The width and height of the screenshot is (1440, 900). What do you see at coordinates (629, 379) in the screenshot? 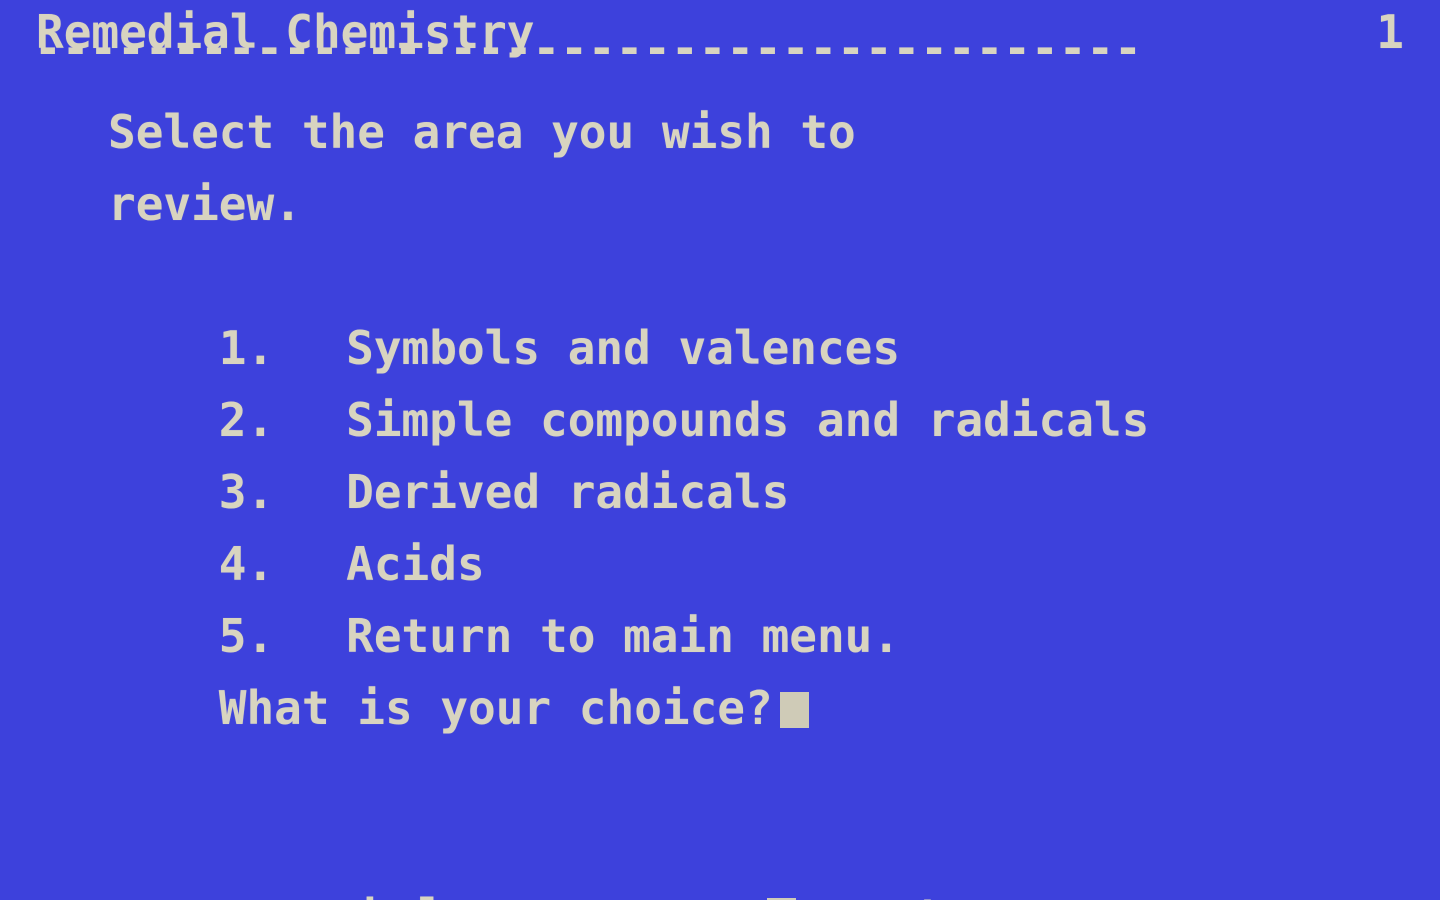
I see `menu-item-2: 2. Simple compounds and radicals` at bounding box center [629, 379].